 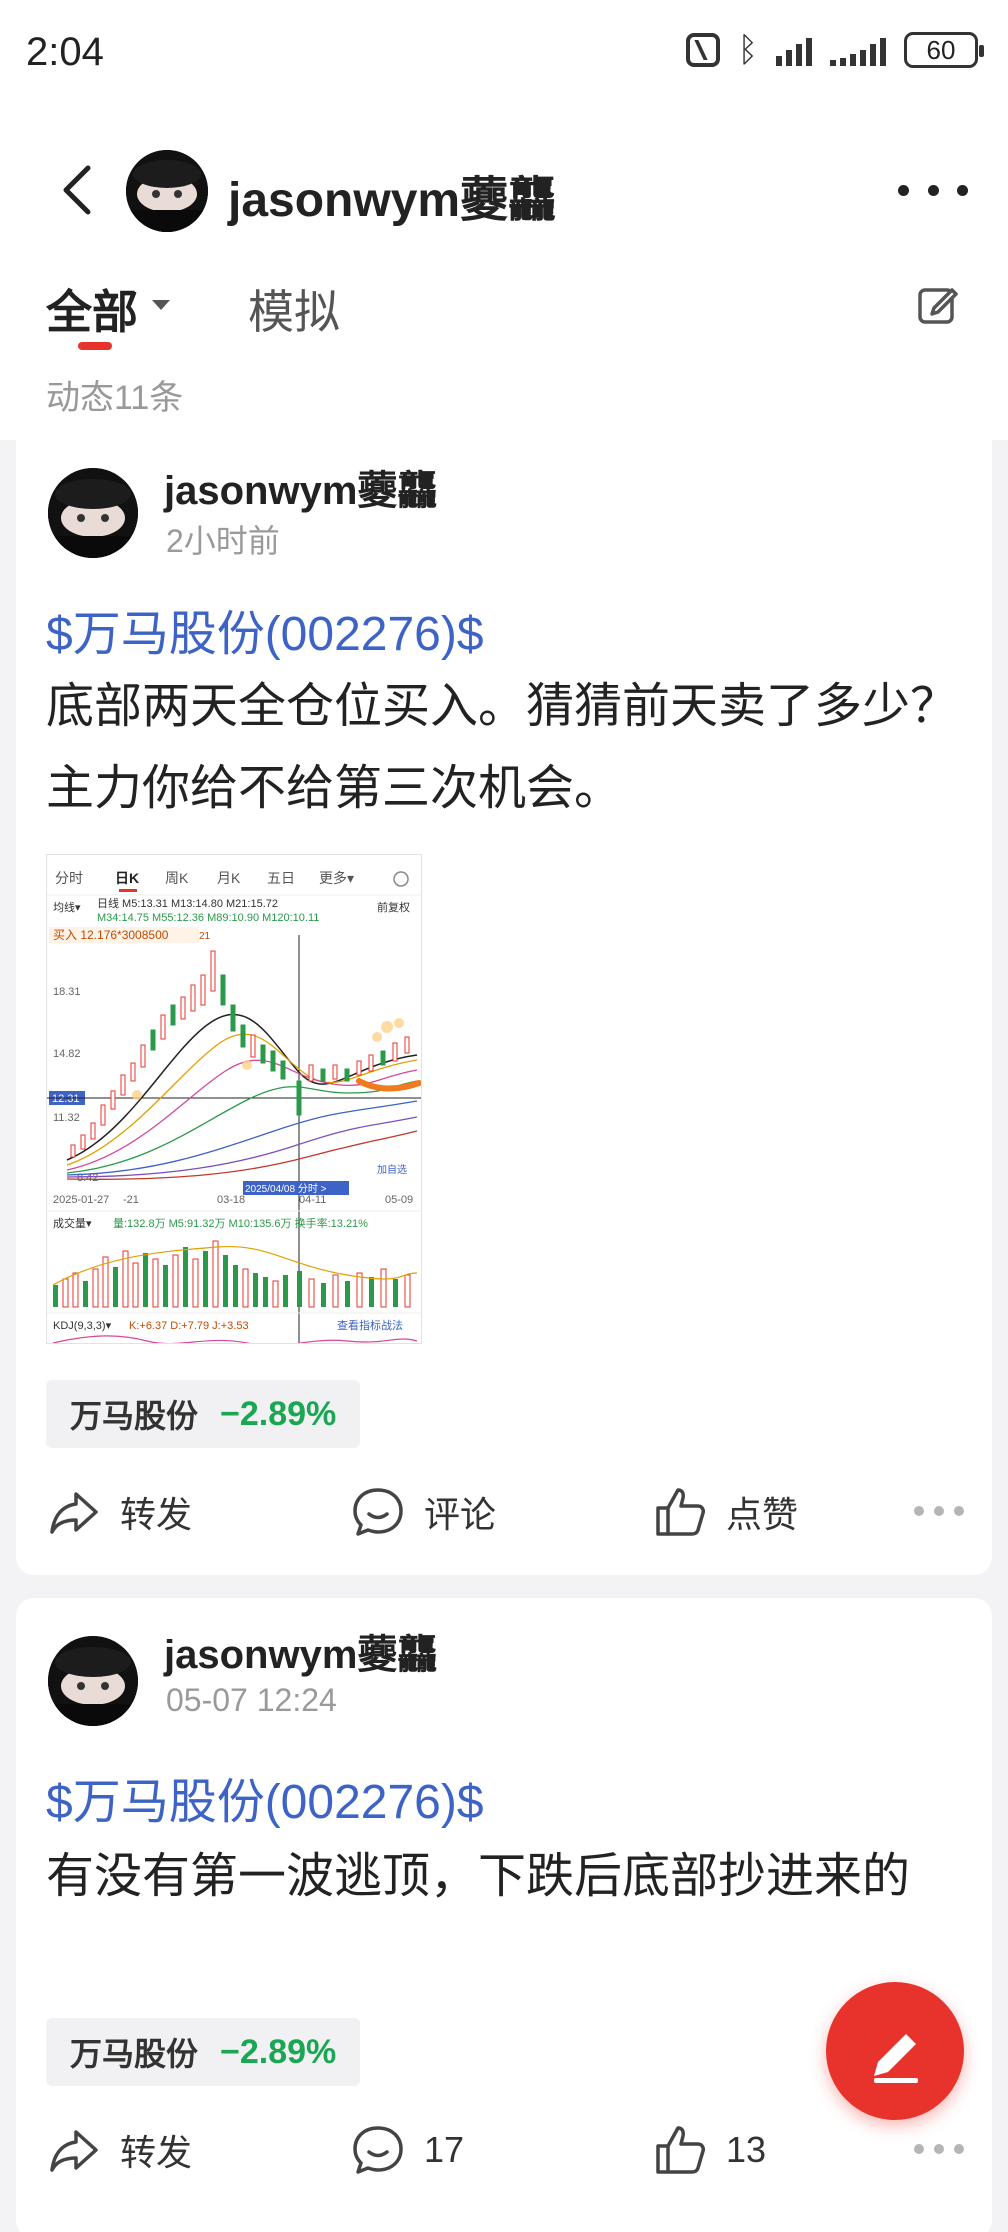 I want to click on like-button: 点赞, so click(x=725, y=1512).